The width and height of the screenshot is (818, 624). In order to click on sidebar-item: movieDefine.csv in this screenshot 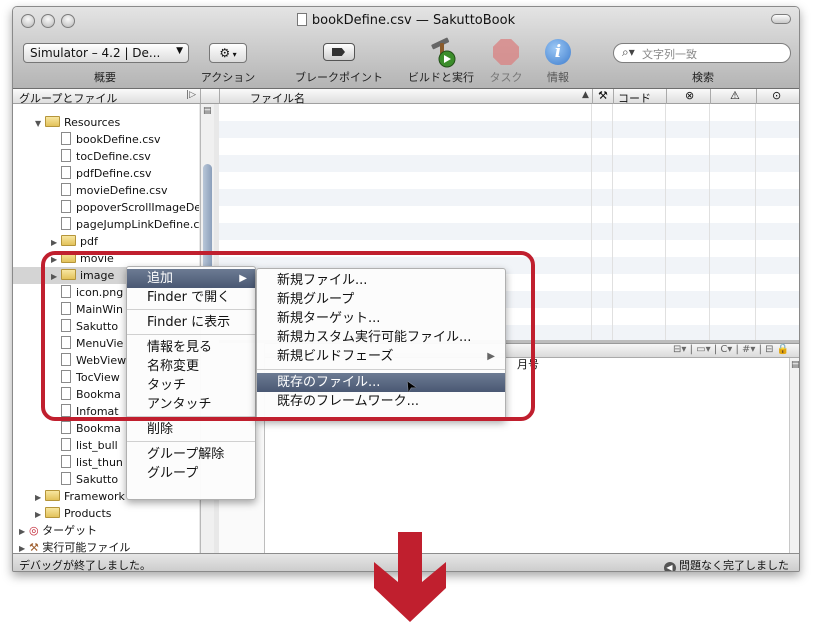, I will do `click(106, 190)`.